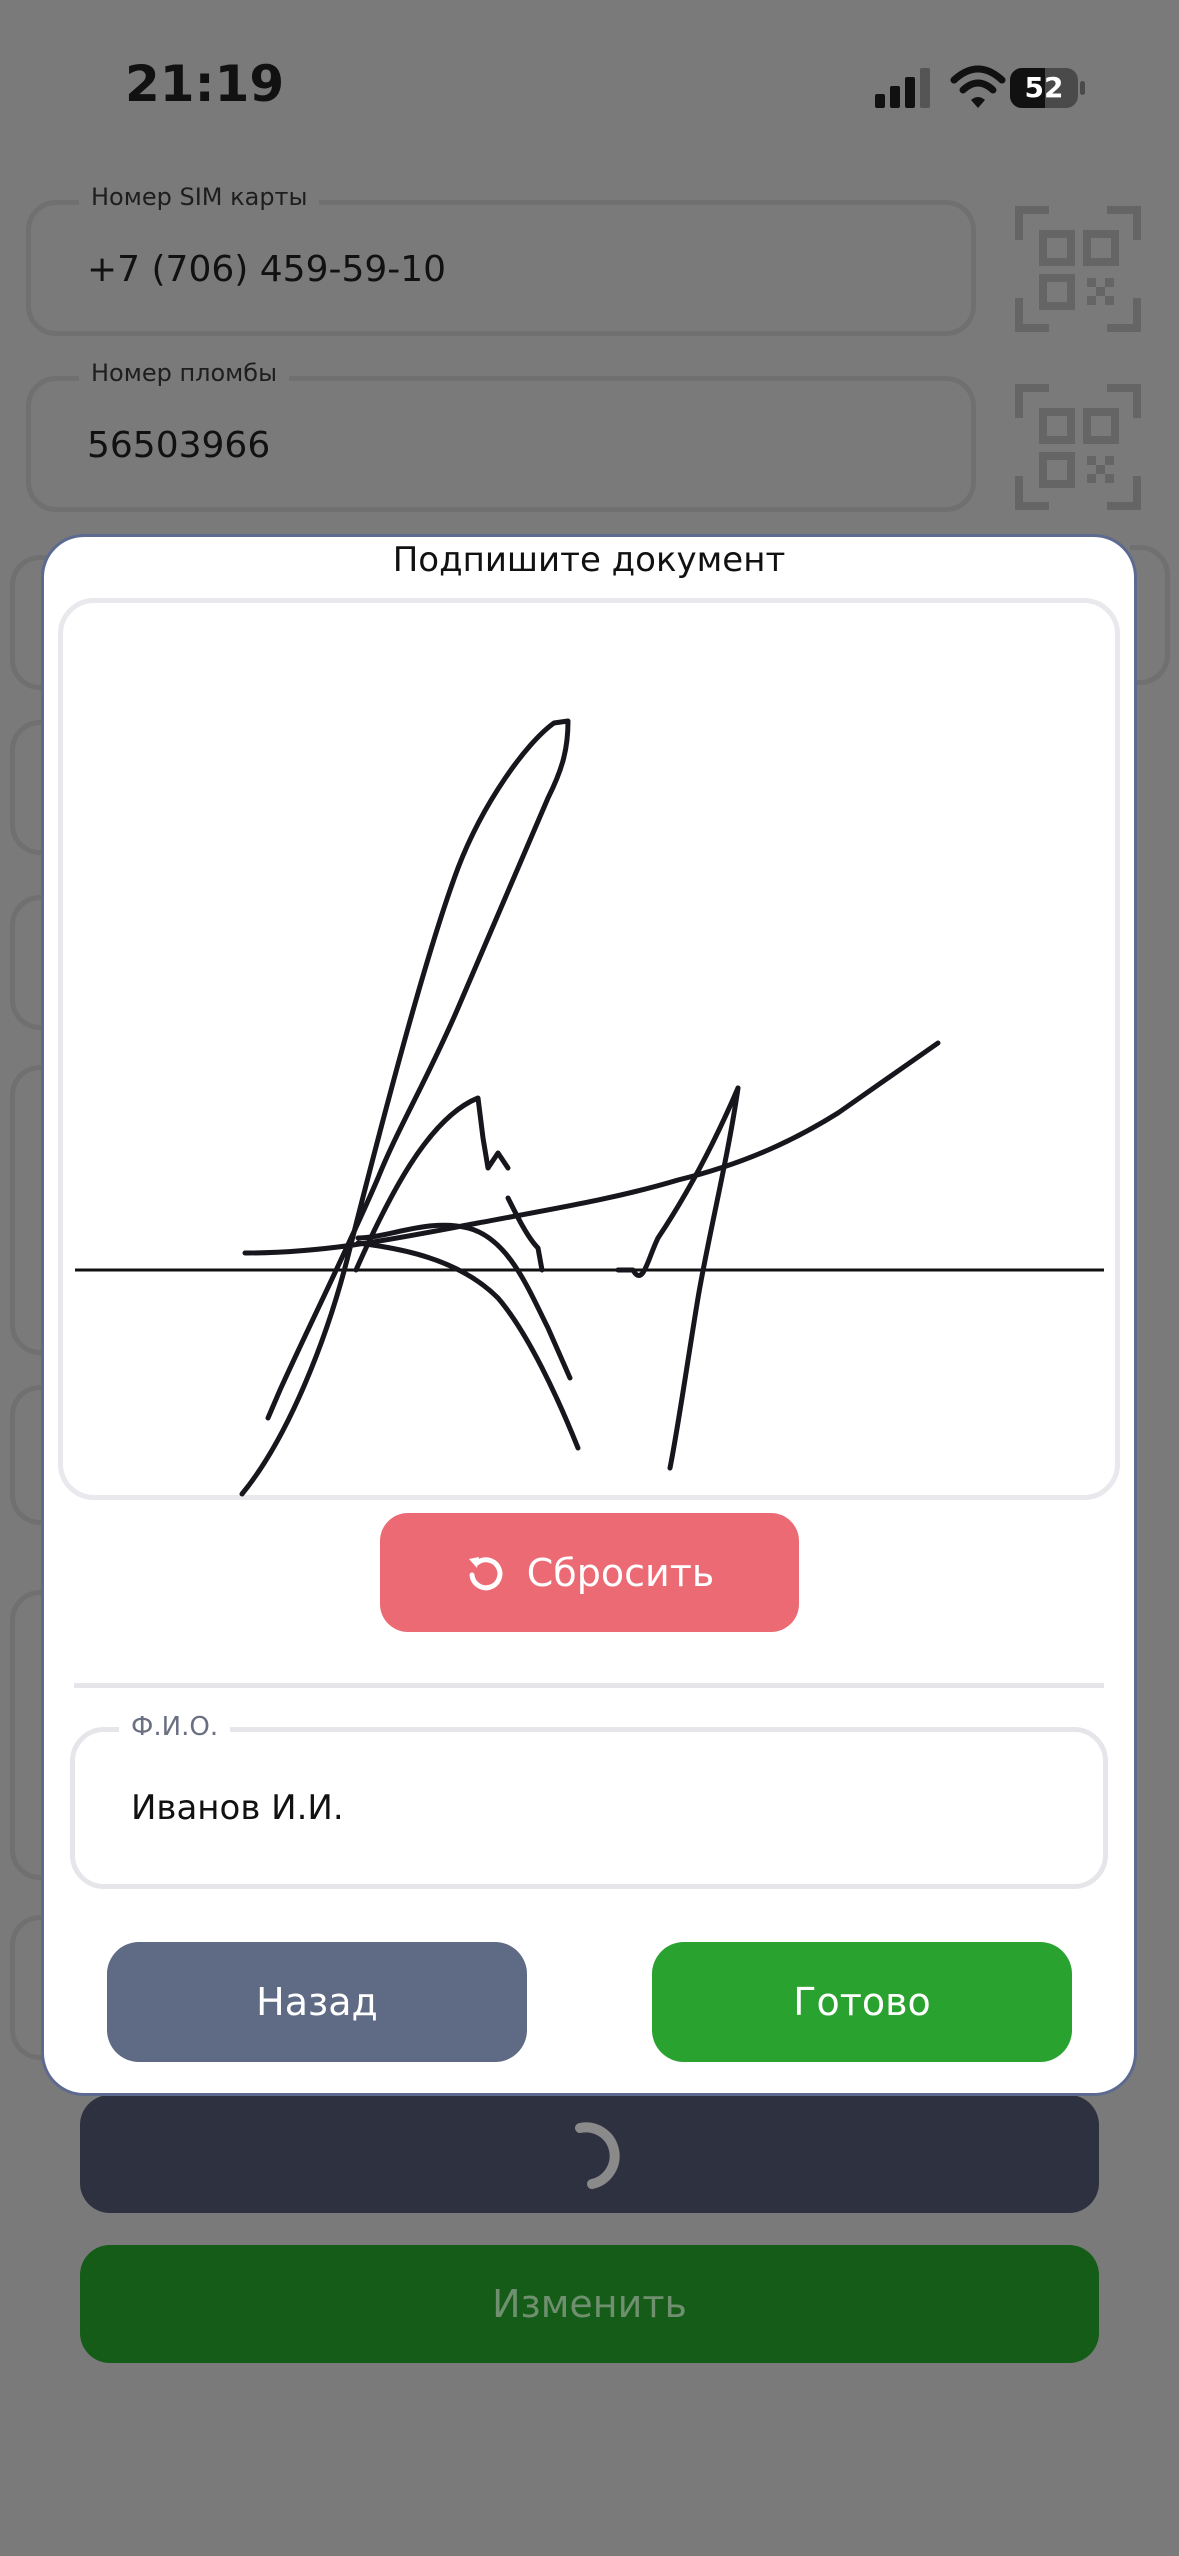 This screenshot has height=2556, width=1179. I want to click on fio-value: Иванов И.И., so click(237, 1808).